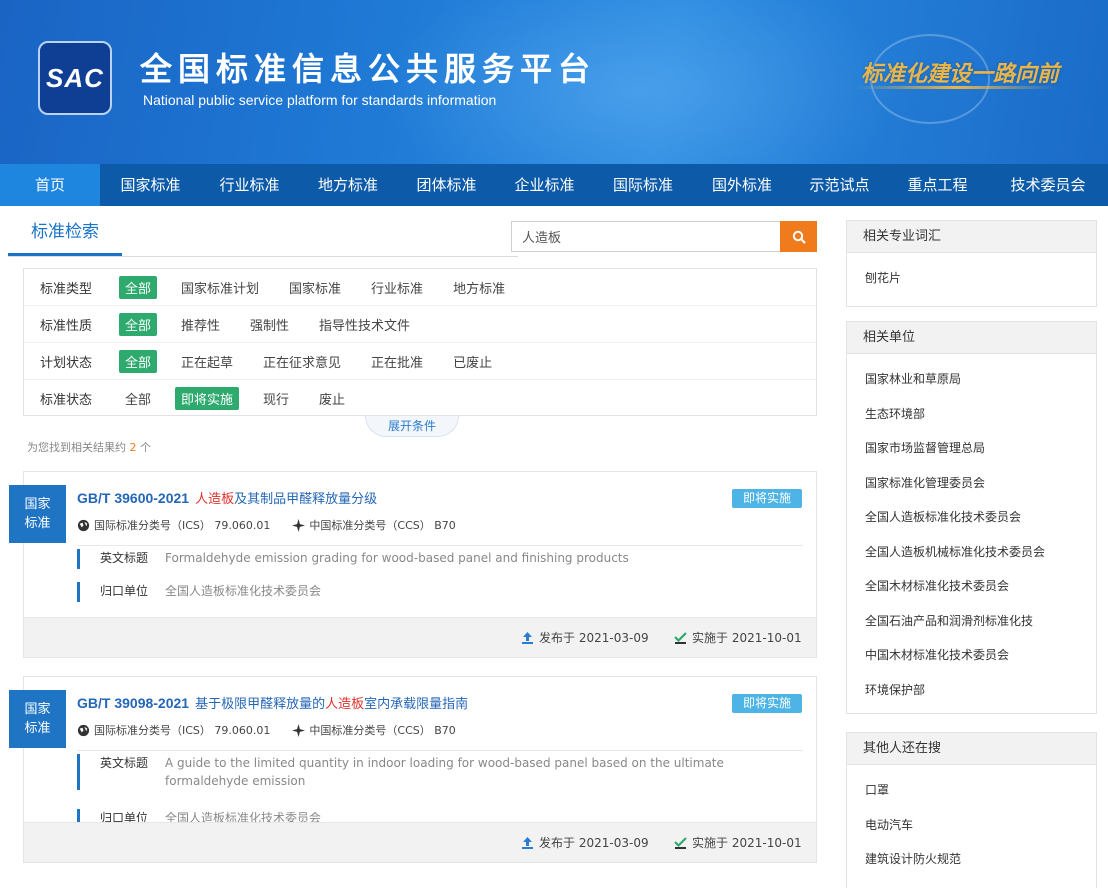  I want to click on related_units-item: 全国石油产品和润滑剂标准化技, so click(971, 621).